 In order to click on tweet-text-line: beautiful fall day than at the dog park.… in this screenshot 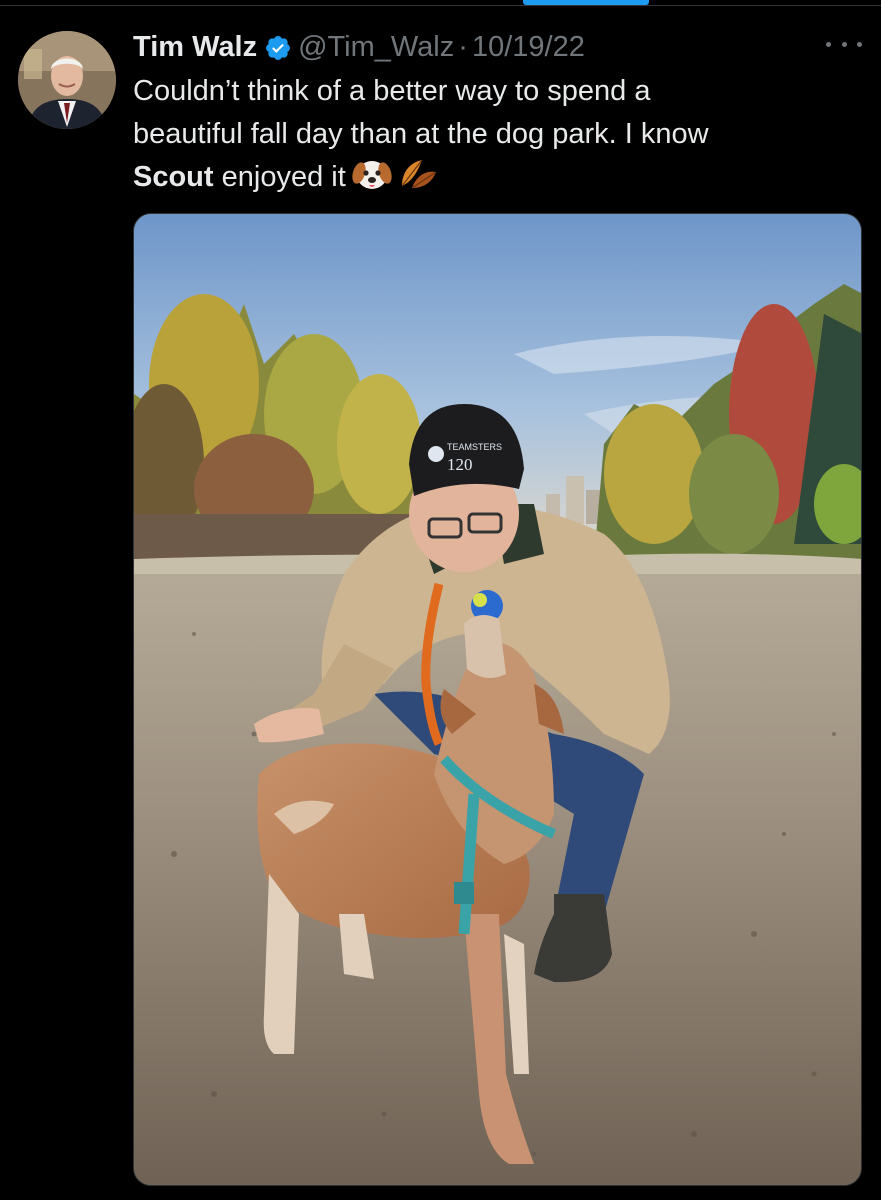, I will do `click(421, 134)`.